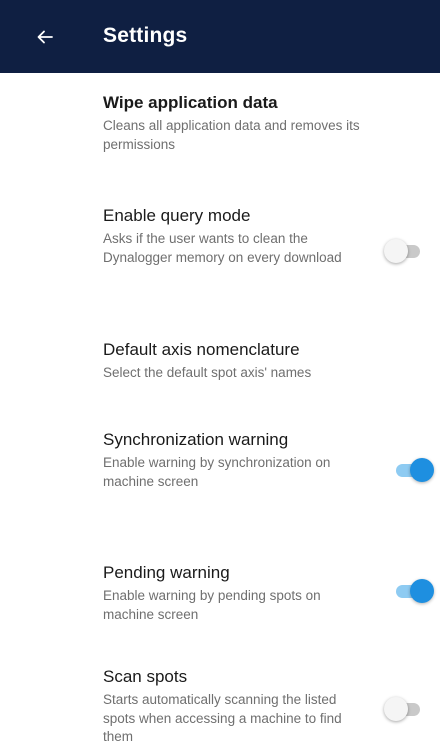  I want to click on pending-warning-switch, so click(415, 592).